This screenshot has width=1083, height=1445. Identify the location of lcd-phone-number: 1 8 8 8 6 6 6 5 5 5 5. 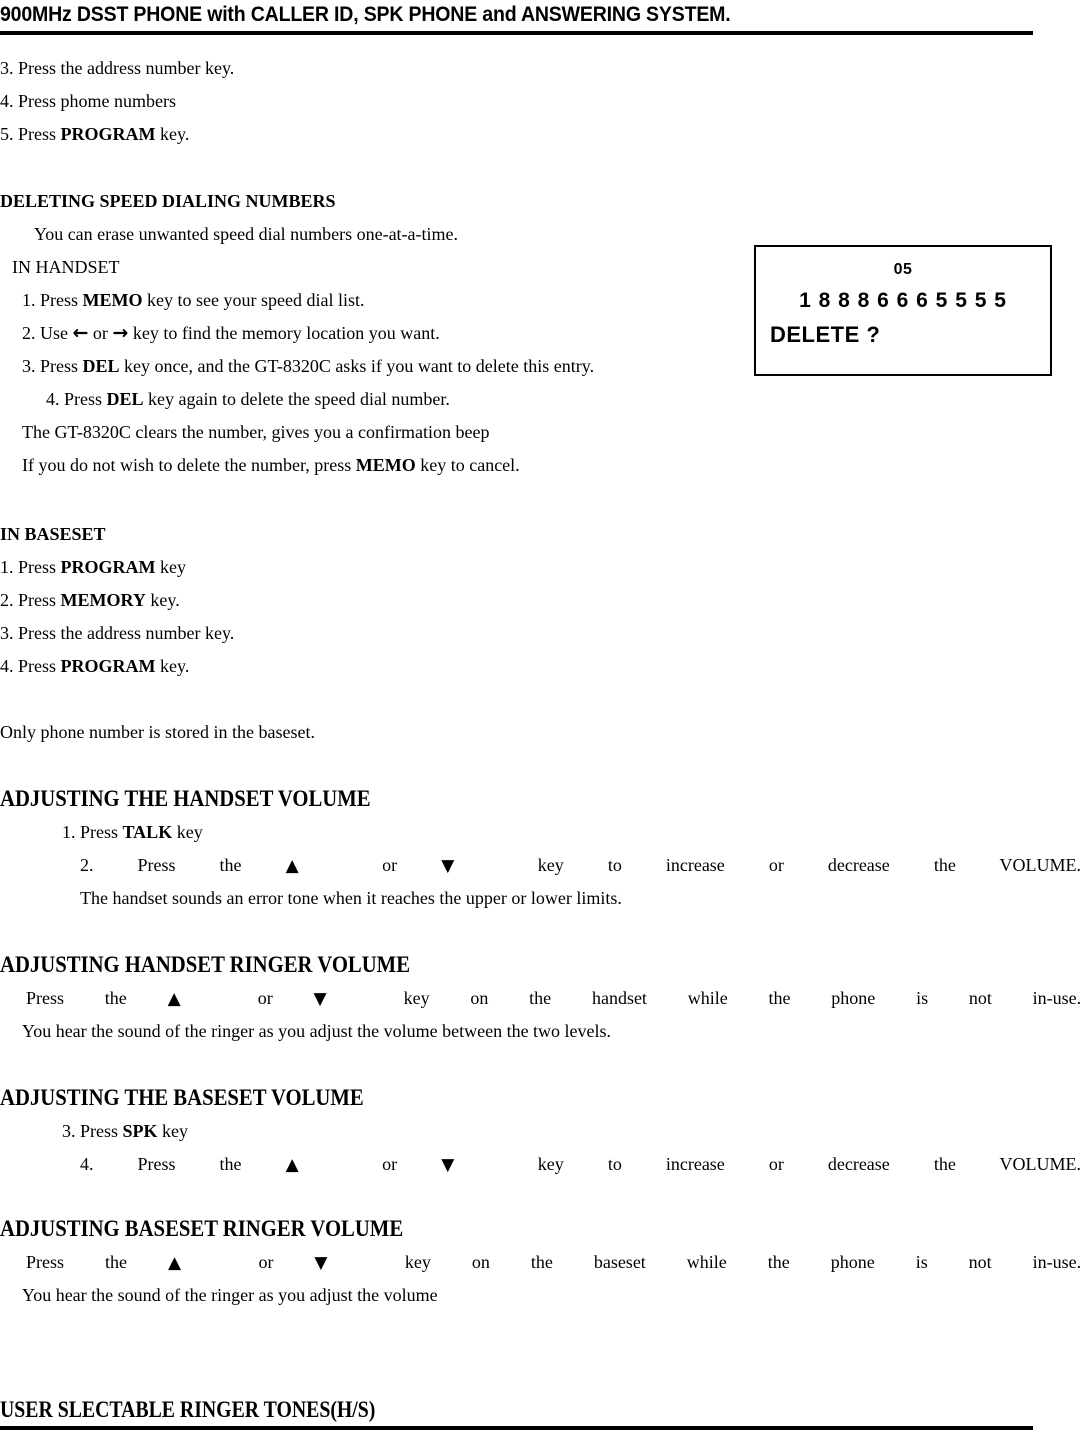
(903, 300).